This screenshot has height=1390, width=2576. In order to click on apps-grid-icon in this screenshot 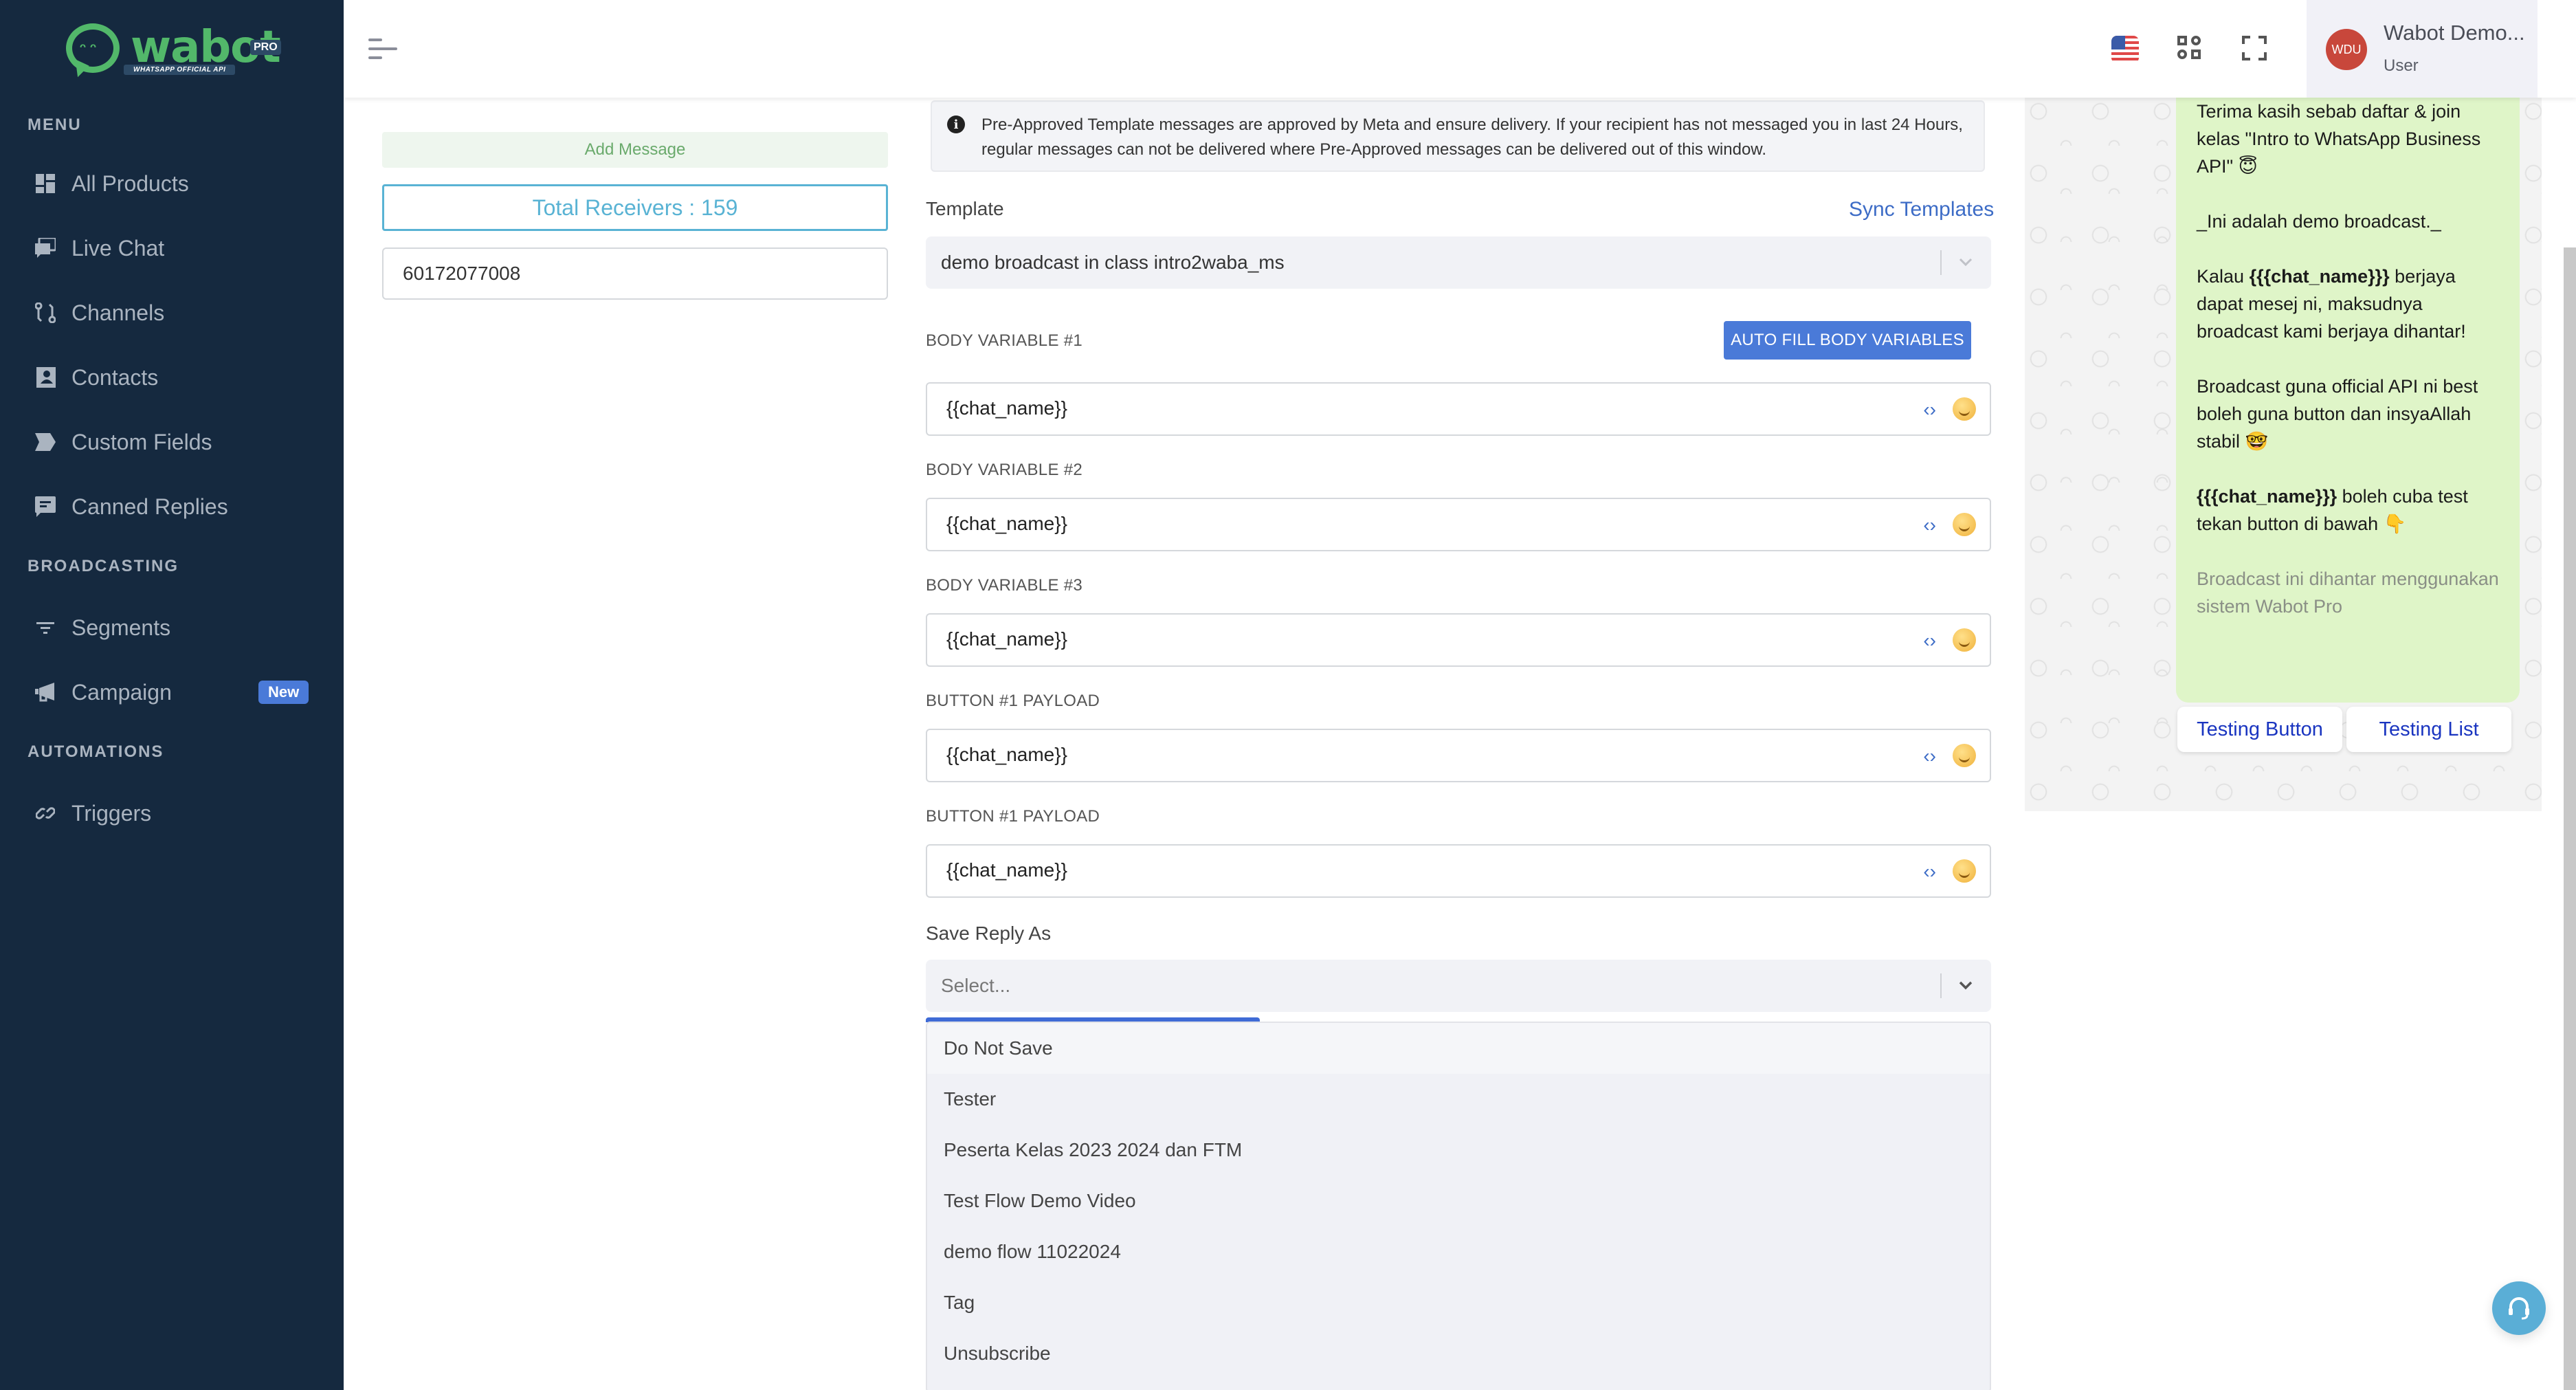, I will do `click(2190, 49)`.